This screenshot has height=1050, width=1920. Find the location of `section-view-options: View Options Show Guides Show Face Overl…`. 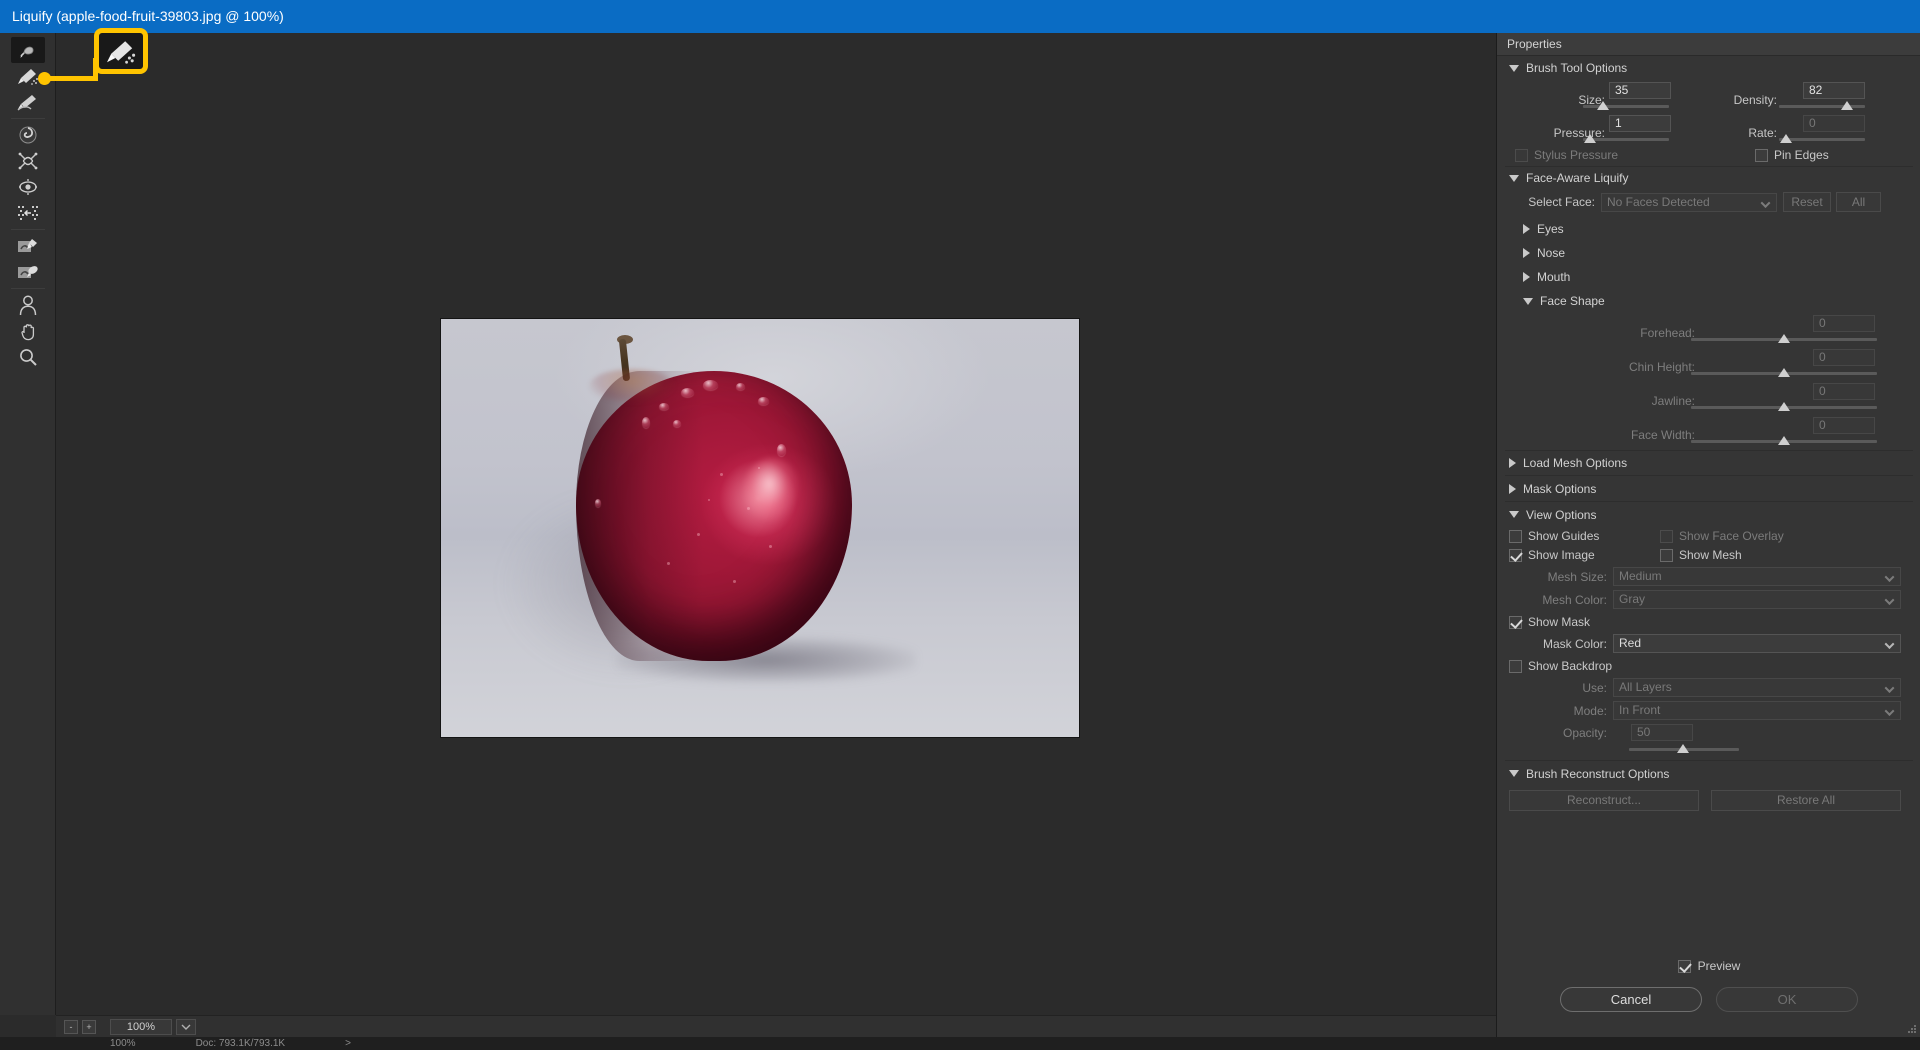

section-view-options: View Options Show Guides Show Face Overl… is located at coordinates (1709, 631).